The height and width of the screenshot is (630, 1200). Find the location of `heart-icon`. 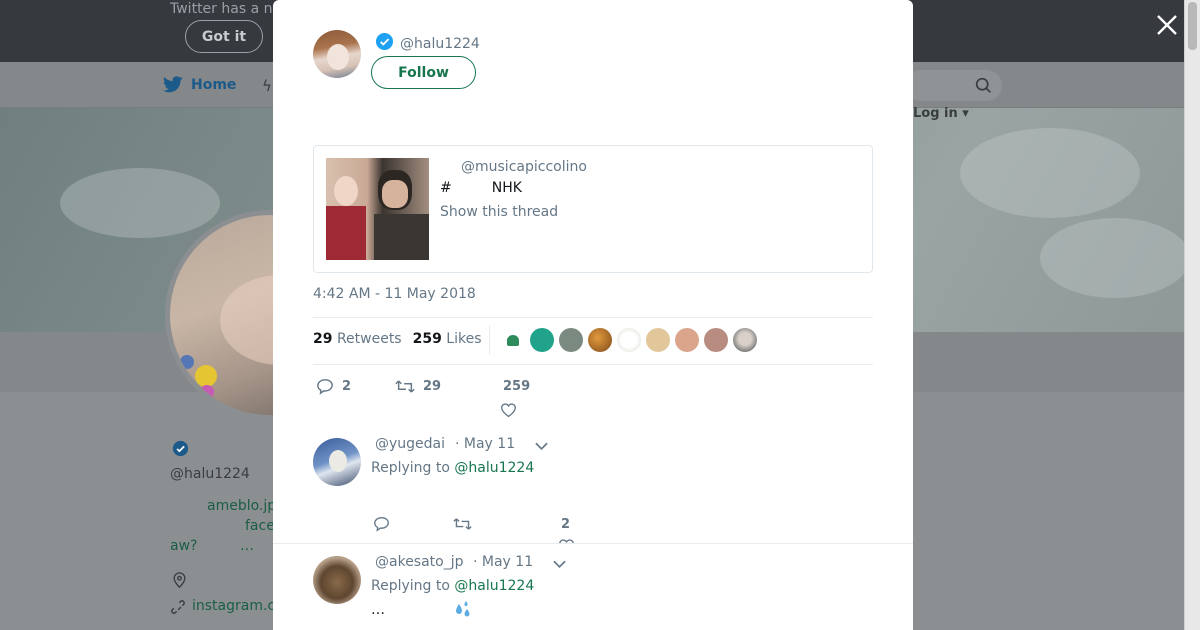

heart-icon is located at coordinates (508, 410).